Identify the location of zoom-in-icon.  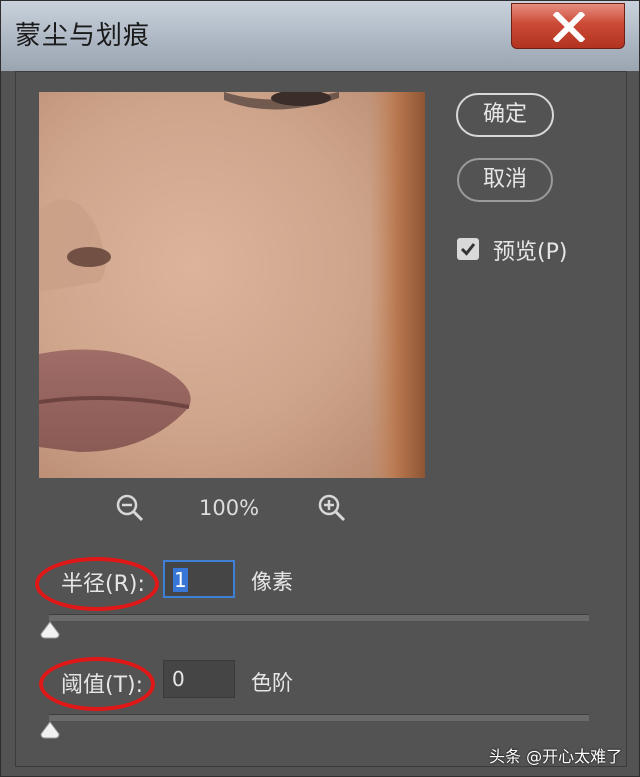
(332, 508).